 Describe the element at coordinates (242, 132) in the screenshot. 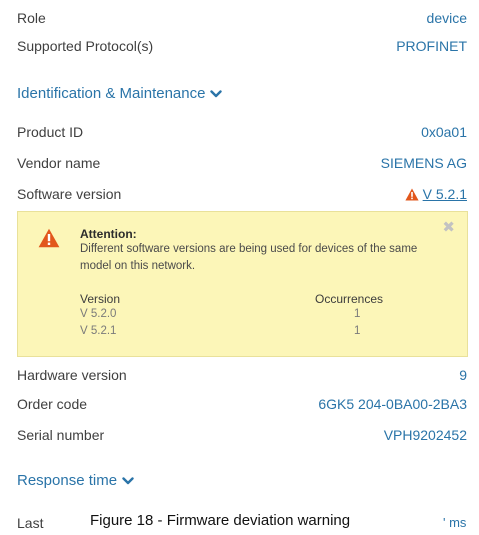

I see `product-id-row: Product ID 0x0a01` at that location.